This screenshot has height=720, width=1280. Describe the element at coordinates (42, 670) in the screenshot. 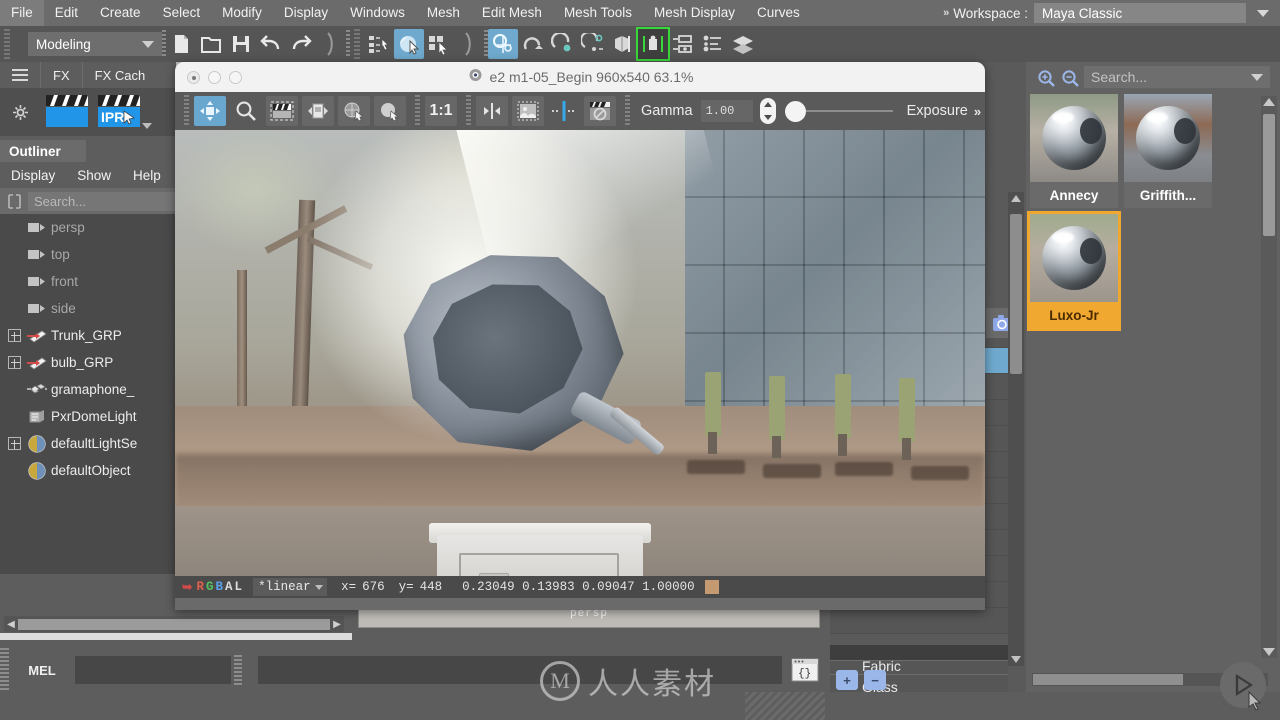

I see `command-language-label: MEL` at that location.